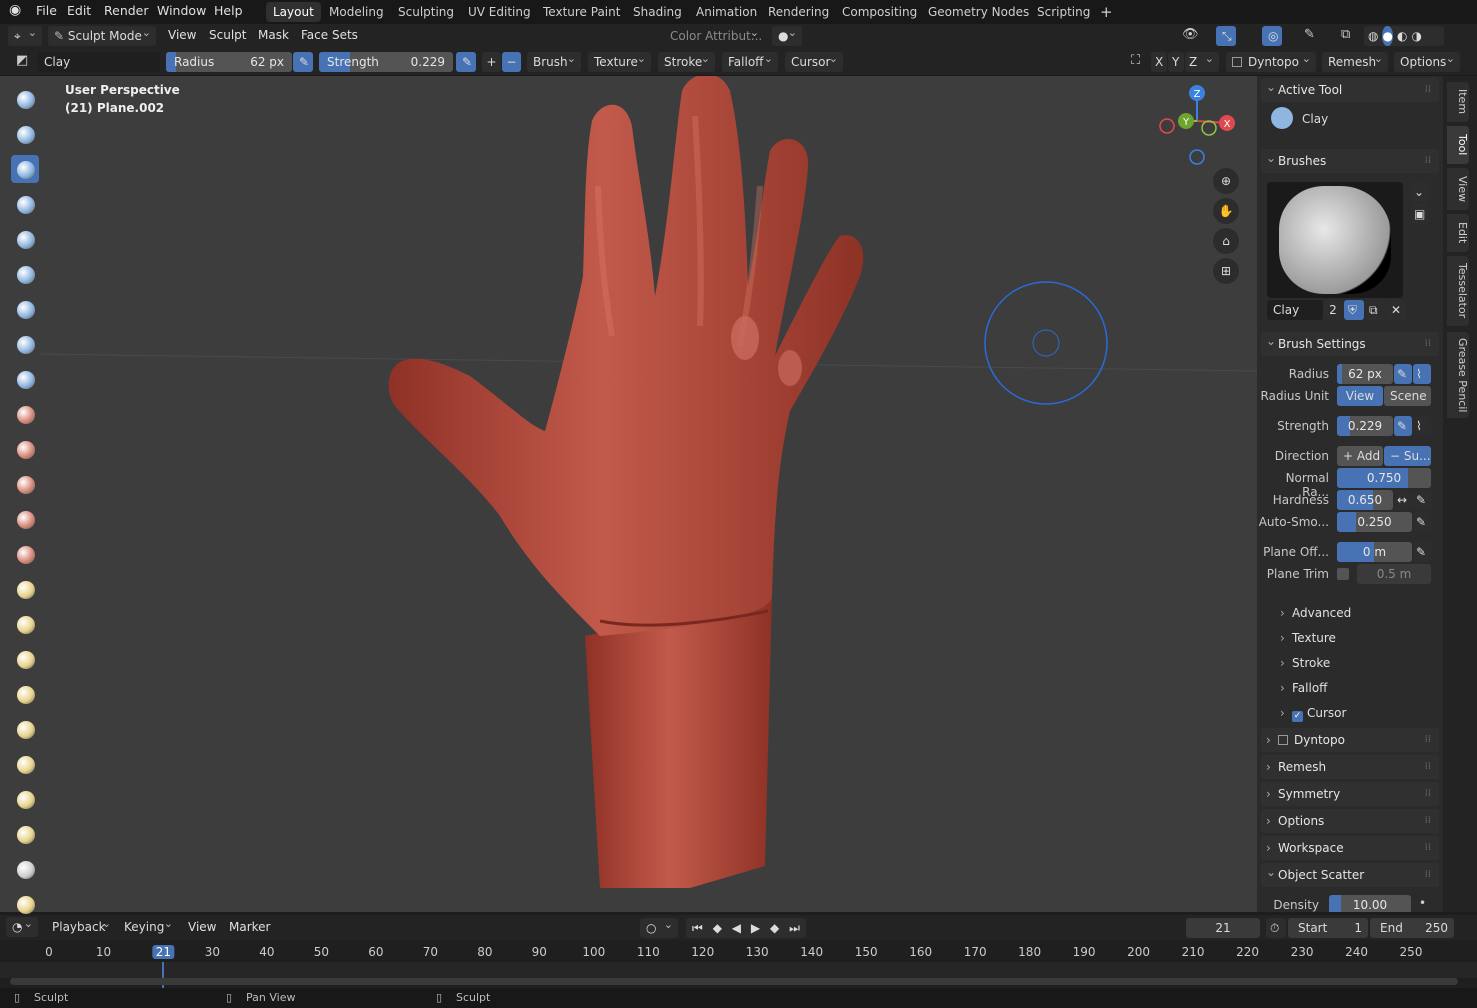 This screenshot has height=1008, width=1477. I want to click on symmetry-z-toggle: Z, so click(1202, 62).